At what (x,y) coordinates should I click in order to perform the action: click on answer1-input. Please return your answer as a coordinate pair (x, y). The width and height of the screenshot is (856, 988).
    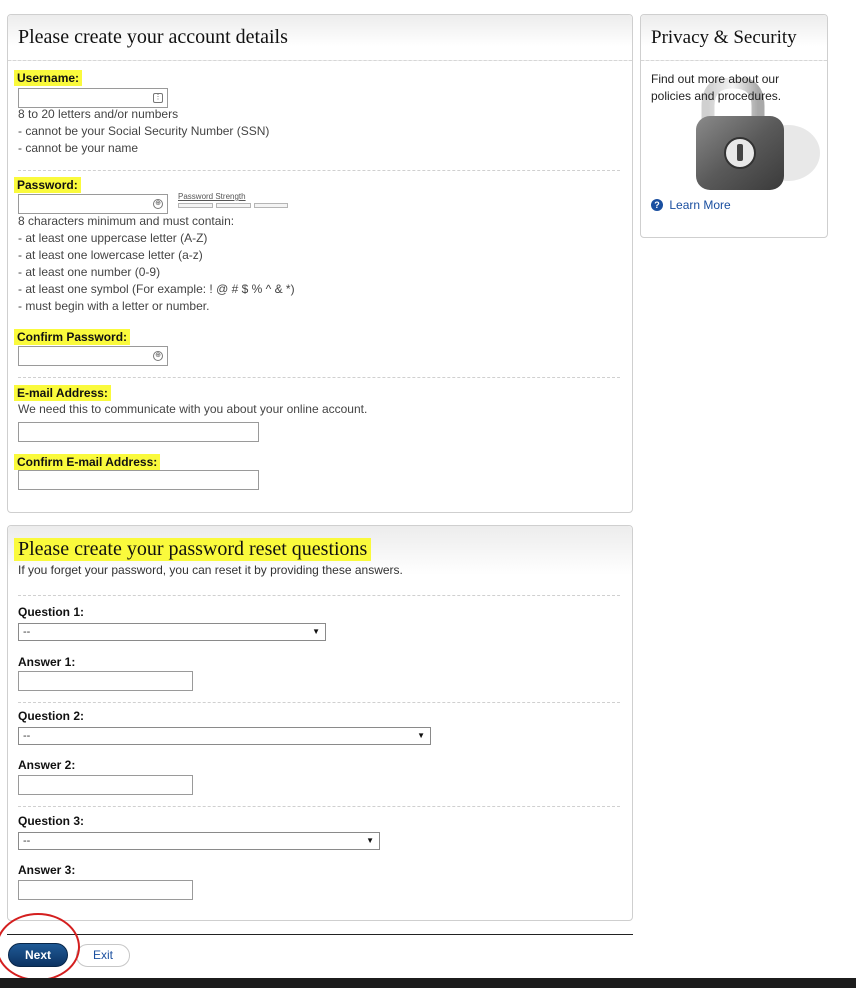
    Looking at the image, I should click on (105, 681).